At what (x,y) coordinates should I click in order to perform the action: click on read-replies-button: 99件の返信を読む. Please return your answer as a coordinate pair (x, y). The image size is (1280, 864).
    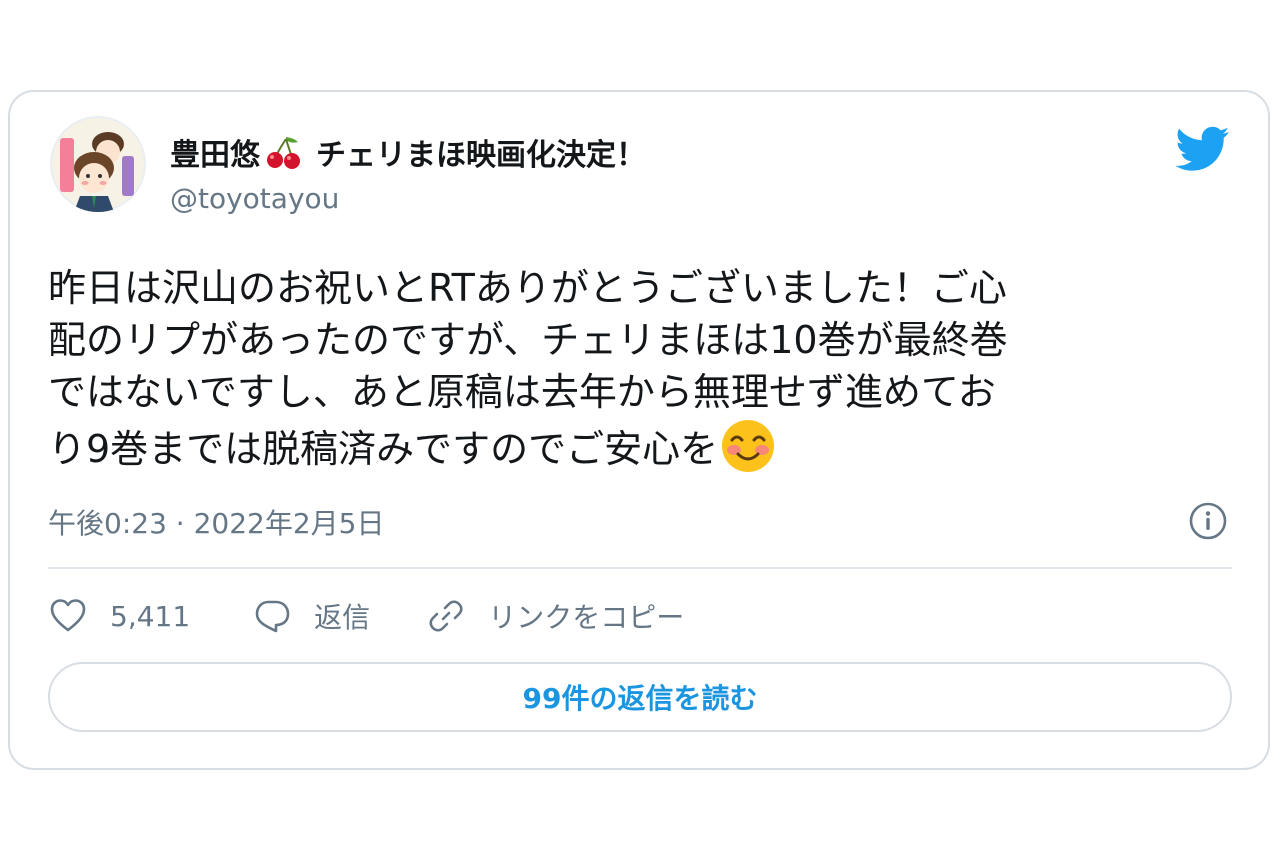
    Looking at the image, I should click on (640, 697).